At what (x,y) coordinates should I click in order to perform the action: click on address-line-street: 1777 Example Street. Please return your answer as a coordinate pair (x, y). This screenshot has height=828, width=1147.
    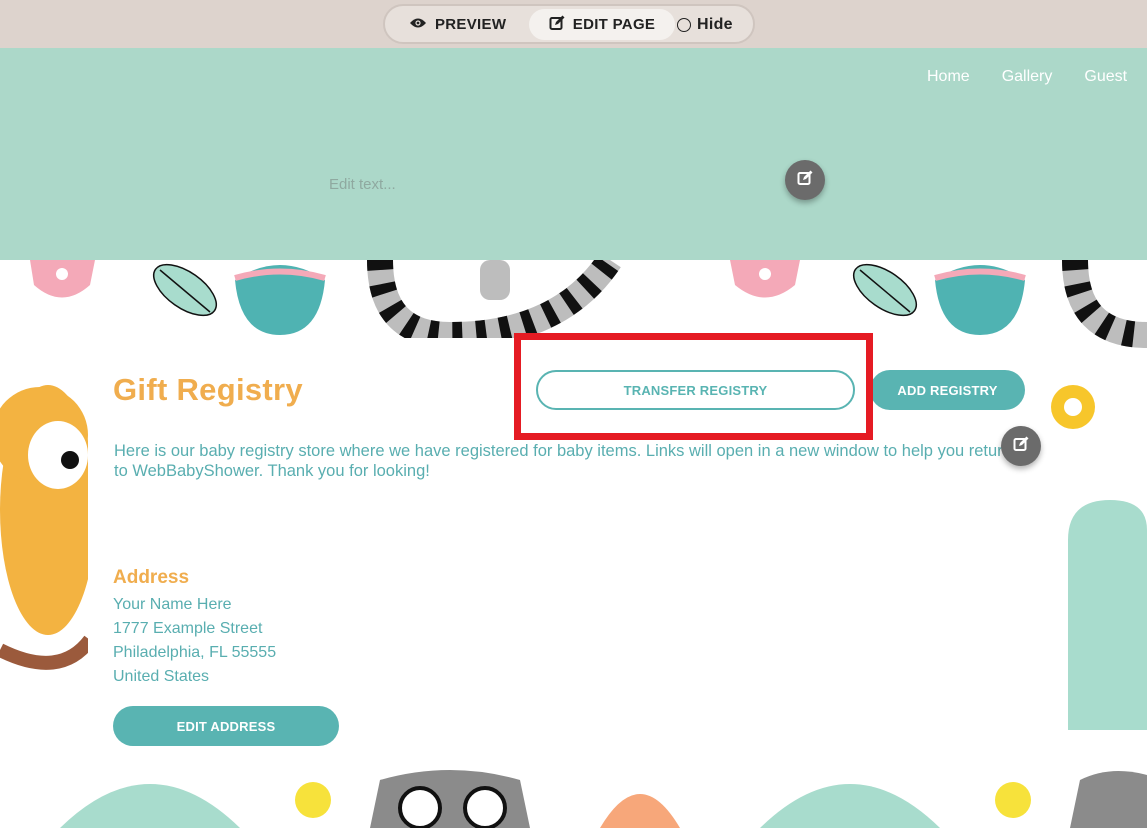
    Looking at the image, I should click on (188, 628).